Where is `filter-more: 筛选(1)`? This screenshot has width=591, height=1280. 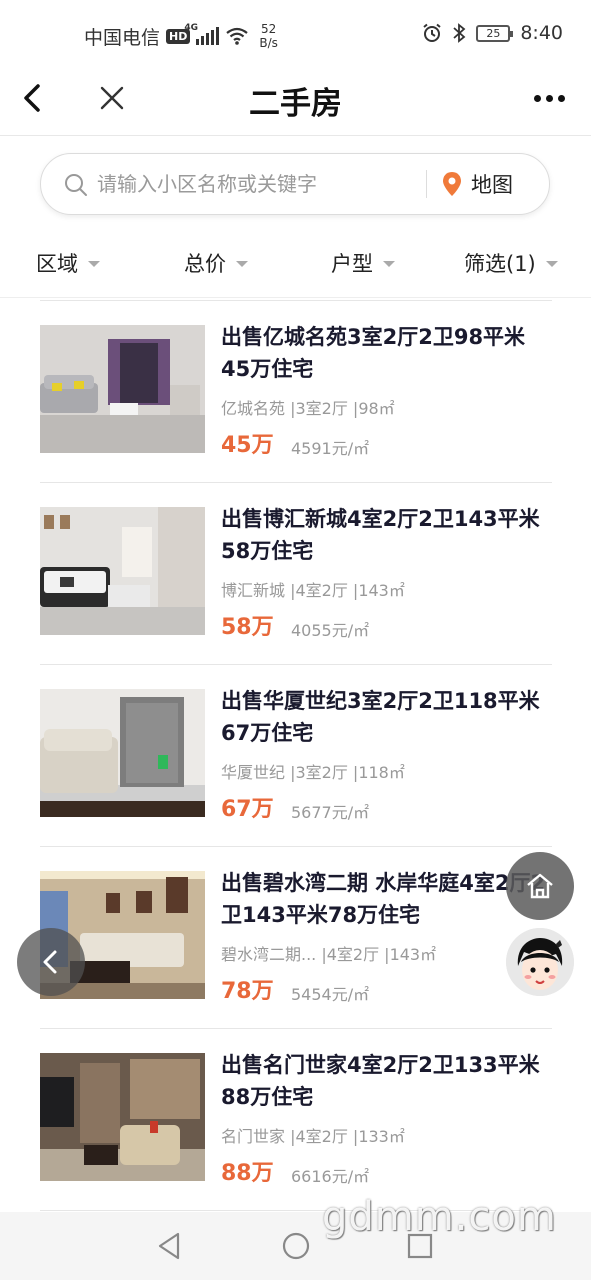
filter-more: 筛选(1) is located at coordinates (511, 263).